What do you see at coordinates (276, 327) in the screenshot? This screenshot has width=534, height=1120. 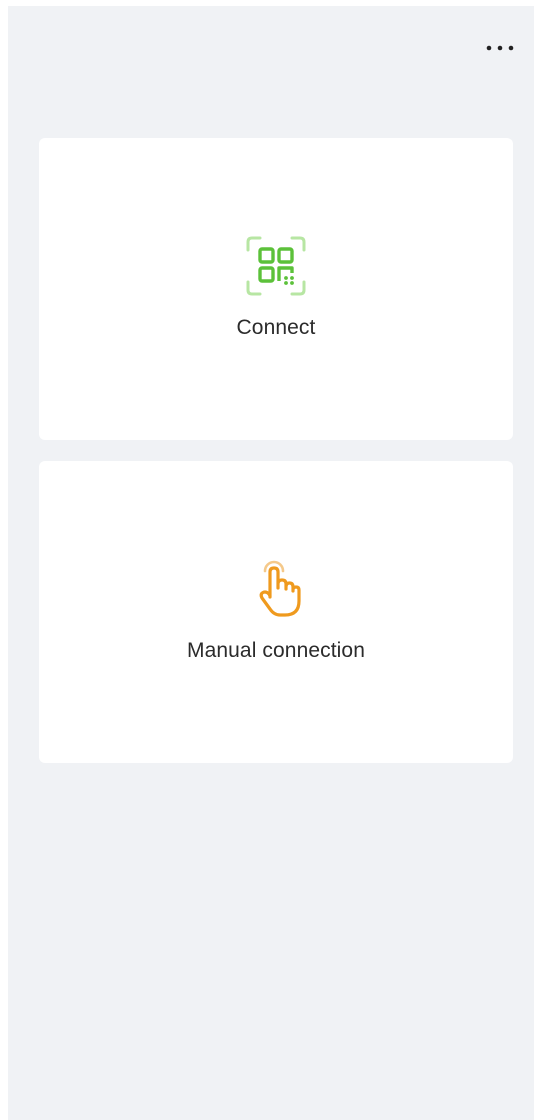 I see `connect-label: Connect` at bounding box center [276, 327].